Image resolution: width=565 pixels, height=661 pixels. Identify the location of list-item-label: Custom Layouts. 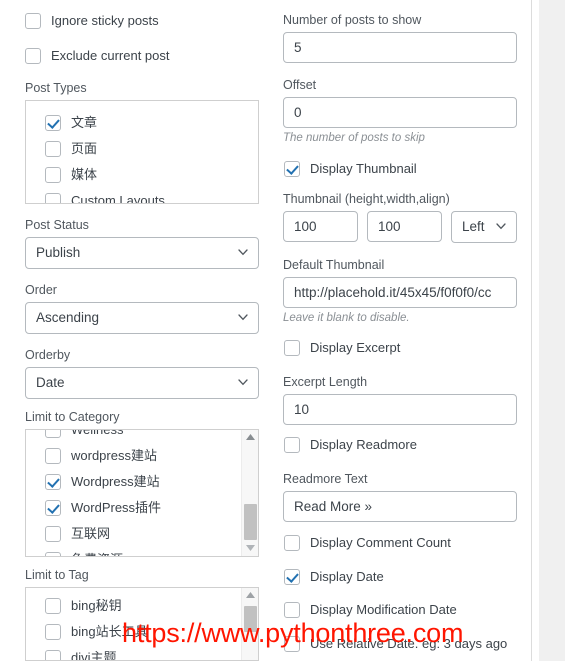
(118, 198).